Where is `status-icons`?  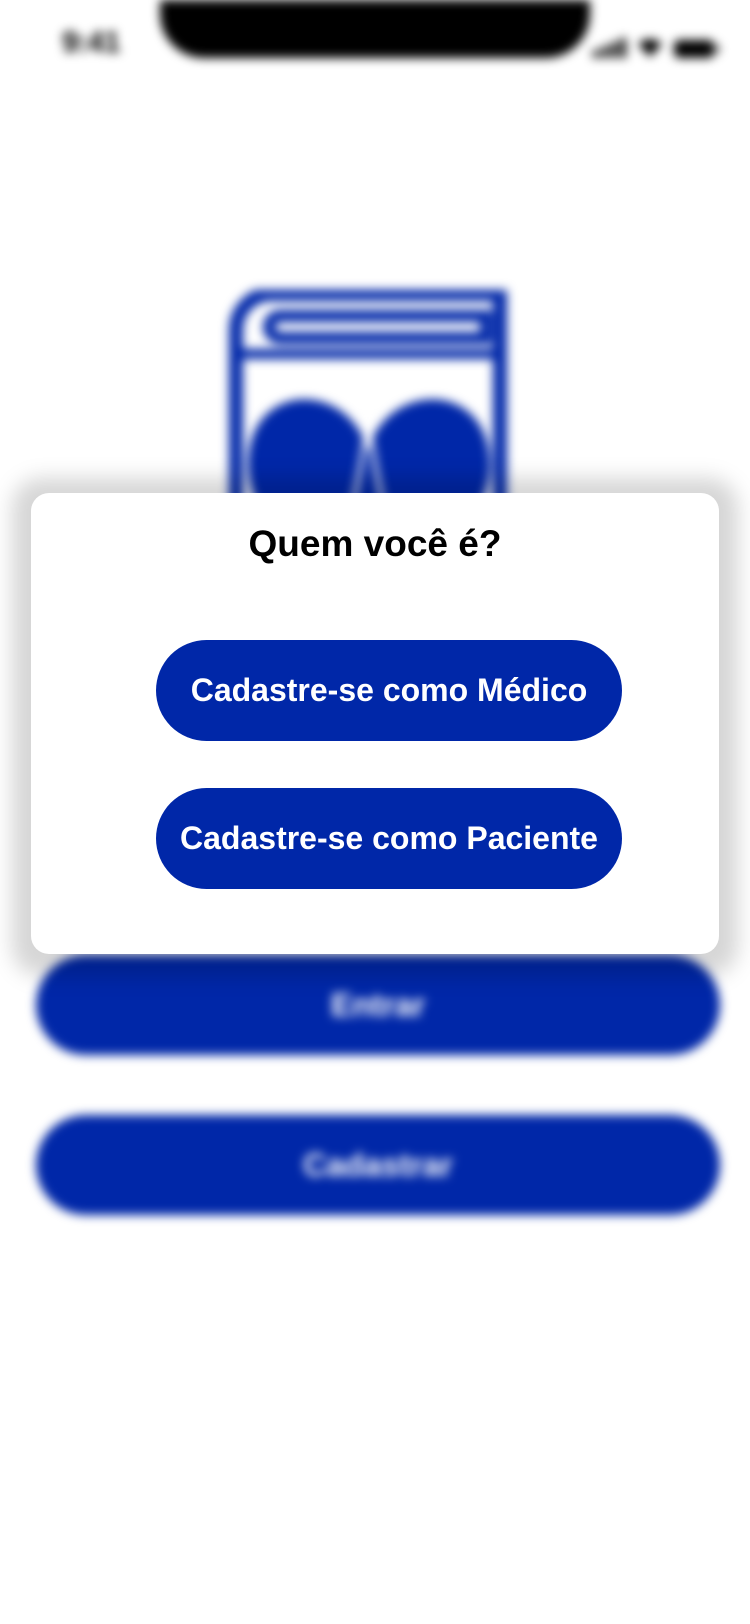
status-icons is located at coordinates (656, 45).